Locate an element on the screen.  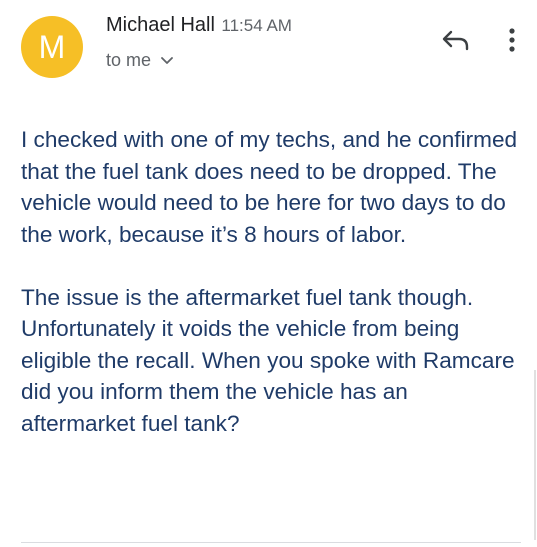
sender-name: Michael Hall is located at coordinates (160, 25).